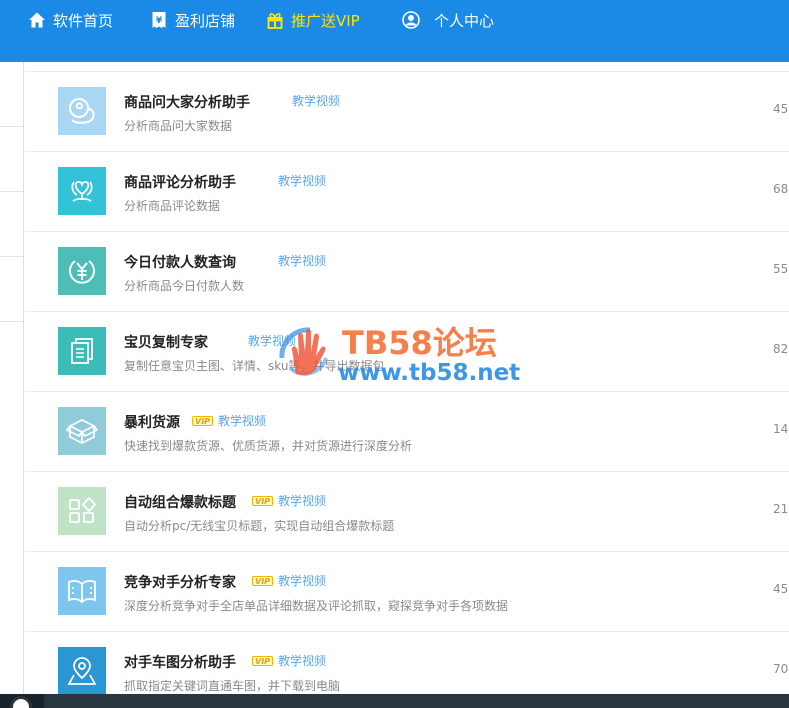 This screenshot has height=708, width=789. Describe the element at coordinates (781, 269) in the screenshot. I see `usage-count: 550` at that location.